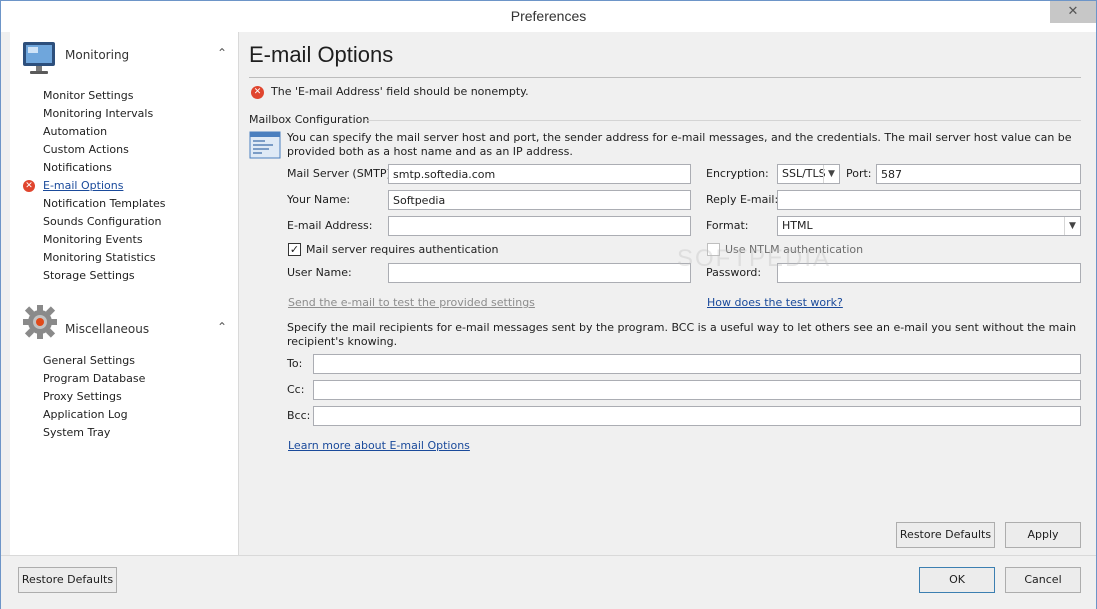  I want to click on window-title: Preferences, so click(548, 16).